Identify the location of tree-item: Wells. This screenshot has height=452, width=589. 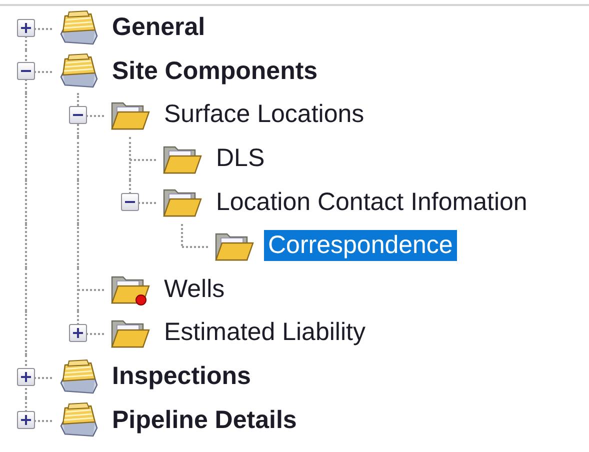
(194, 289).